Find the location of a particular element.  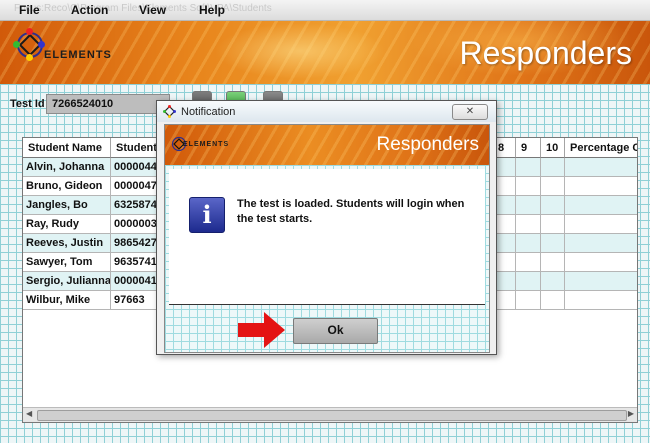

dialog-close-button: ✕ is located at coordinates (470, 112).